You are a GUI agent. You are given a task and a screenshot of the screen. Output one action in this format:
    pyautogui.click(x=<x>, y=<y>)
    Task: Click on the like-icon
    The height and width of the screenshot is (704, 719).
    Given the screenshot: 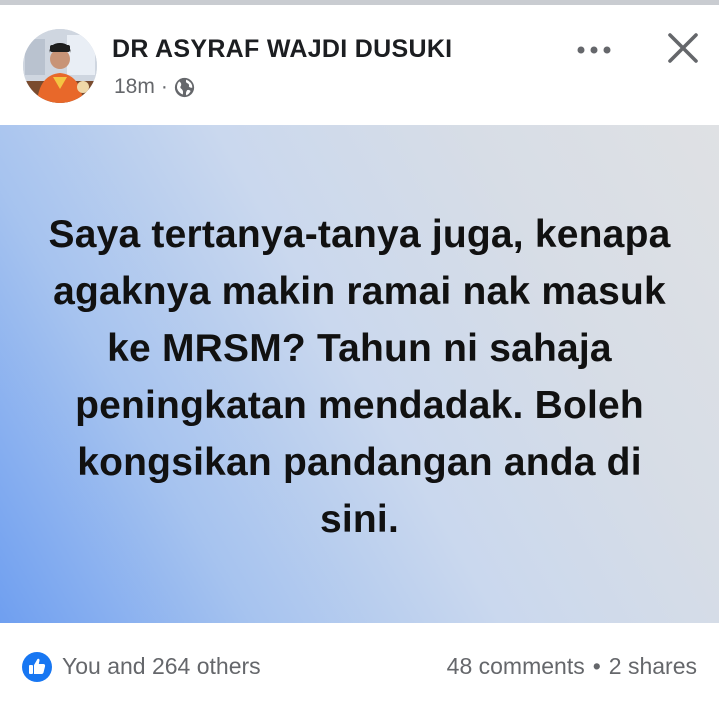 What is the action you would take?
    pyautogui.click(x=37, y=667)
    